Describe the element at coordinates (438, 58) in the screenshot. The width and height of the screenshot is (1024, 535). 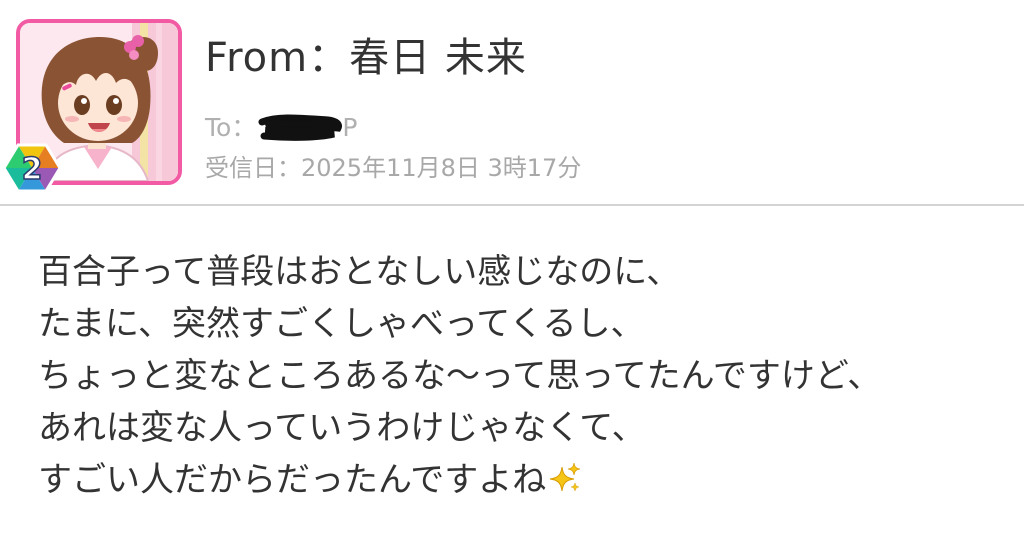
I see `sender-name: 春日 未来` at that location.